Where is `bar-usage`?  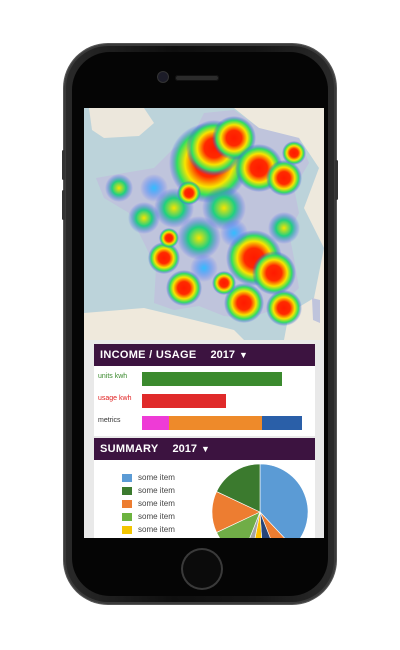 bar-usage is located at coordinates (184, 401).